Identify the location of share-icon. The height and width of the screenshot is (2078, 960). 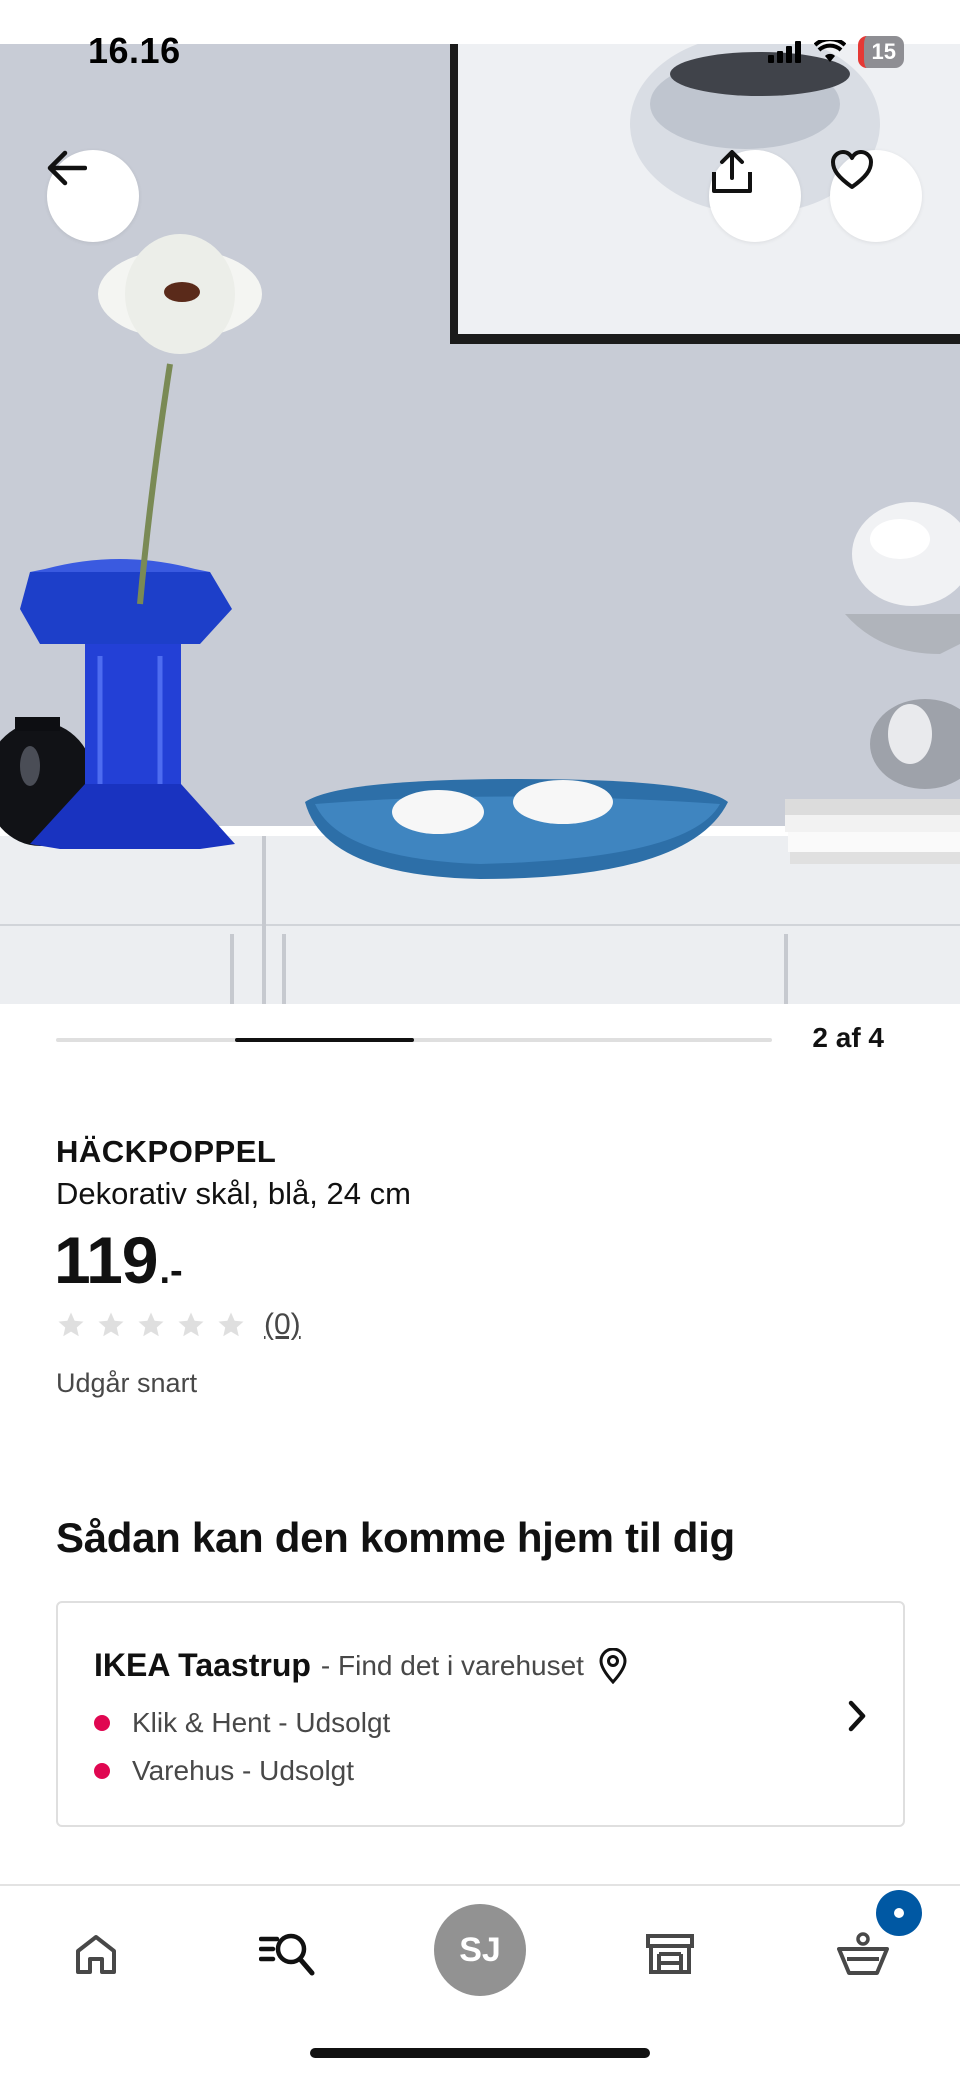
(732, 171).